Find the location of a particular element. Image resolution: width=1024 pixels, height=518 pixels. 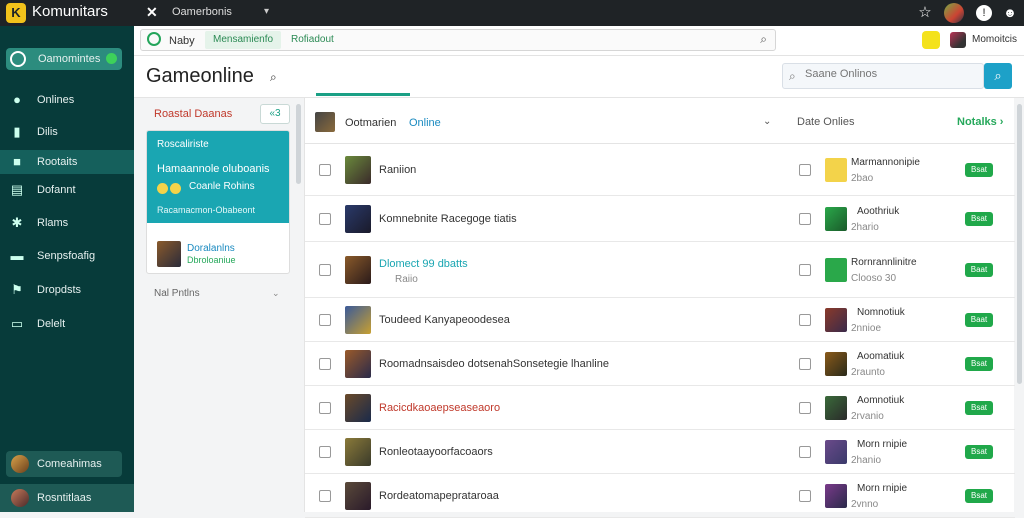

filter-card-item-title: Doralanlns is located at coordinates (211, 248).